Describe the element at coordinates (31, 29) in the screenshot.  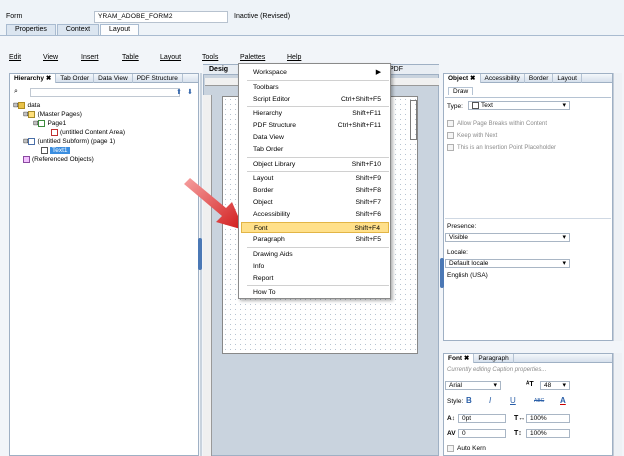
I see `tab-properties: Properties` at that location.